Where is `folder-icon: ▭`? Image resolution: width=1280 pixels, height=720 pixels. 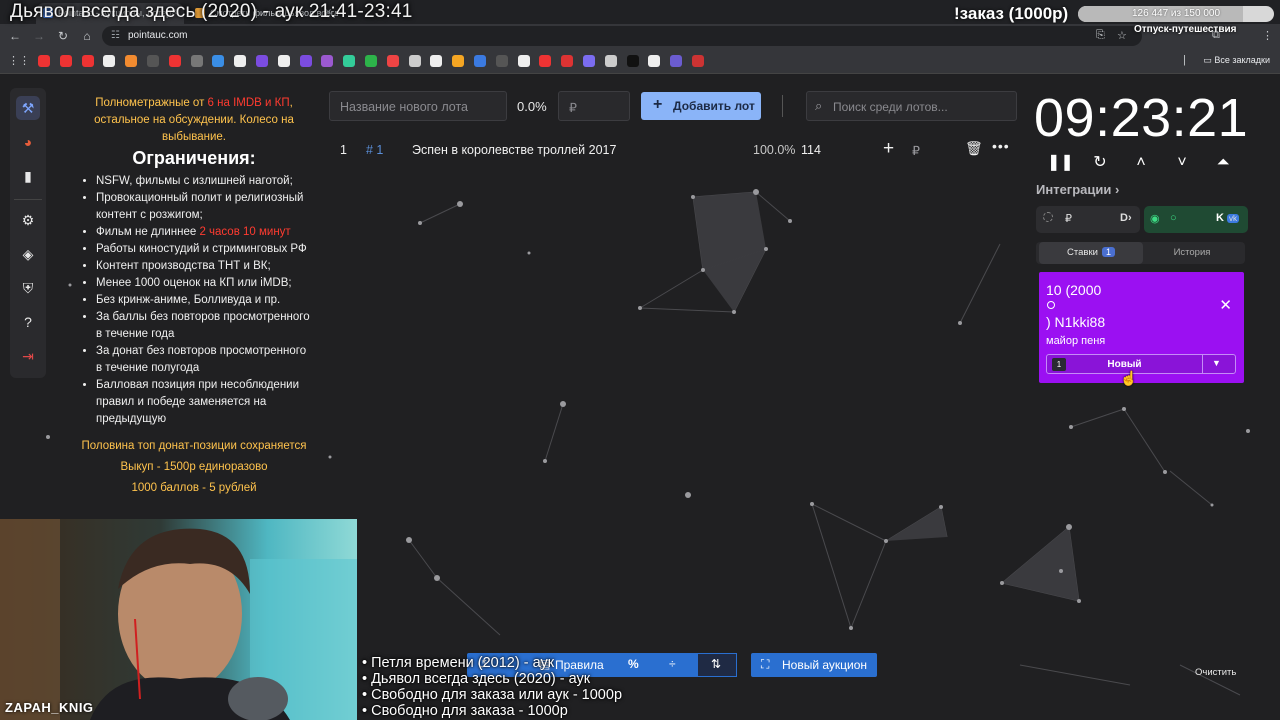
folder-icon: ▭ is located at coordinates (1209, 60).